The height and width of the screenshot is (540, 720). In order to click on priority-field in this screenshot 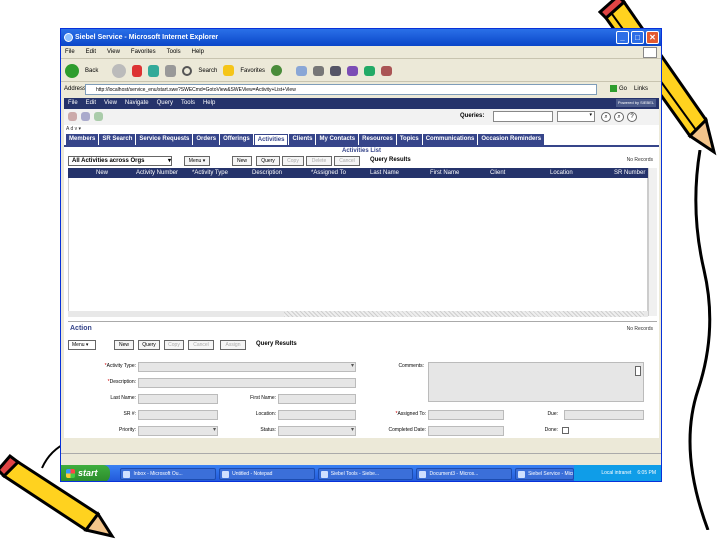, I will do `click(178, 431)`.